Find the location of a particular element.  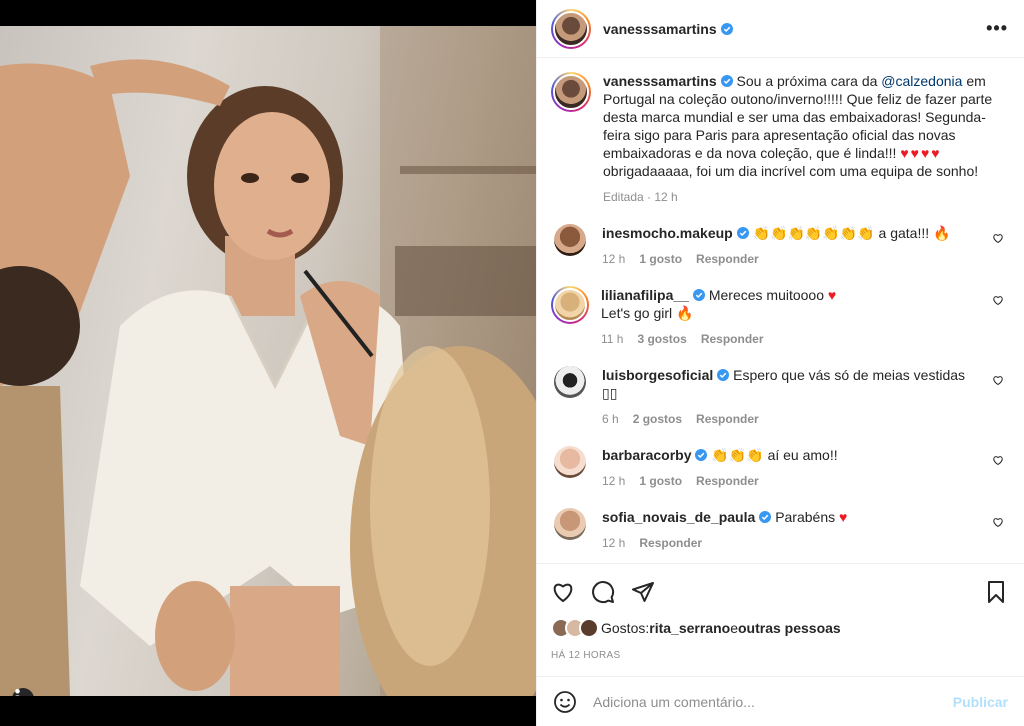

liker-avatars is located at coordinates (575, 628).